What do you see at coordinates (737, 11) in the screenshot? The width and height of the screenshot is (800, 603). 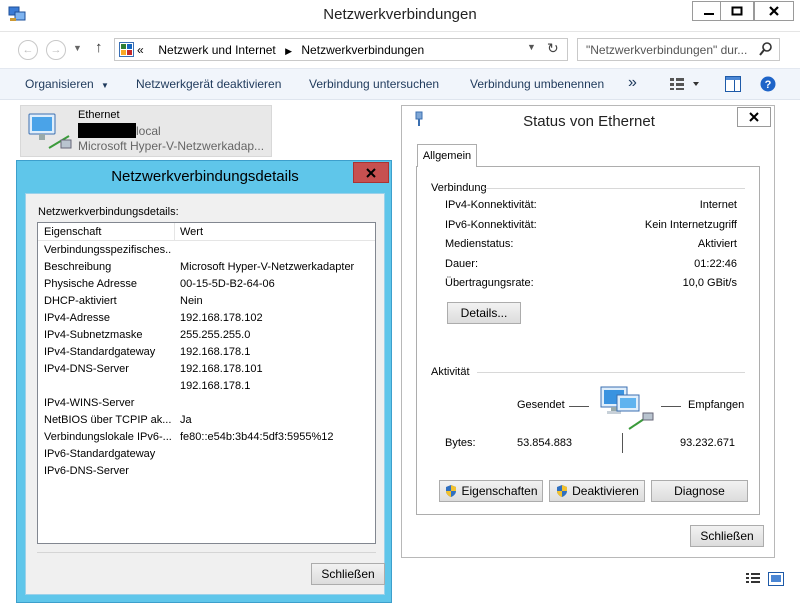 I see `maximize-button` at bounding box center [737, 11].